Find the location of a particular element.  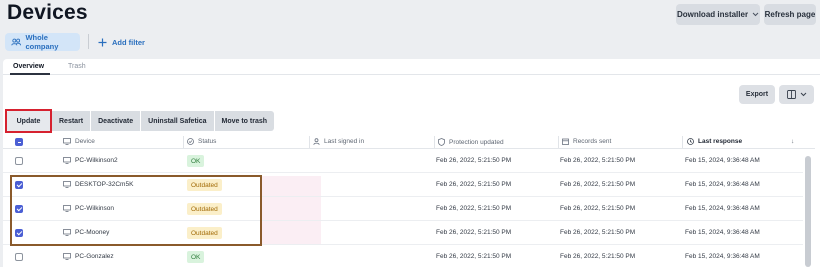

column-device: Device is located at coordinates (79, 141).